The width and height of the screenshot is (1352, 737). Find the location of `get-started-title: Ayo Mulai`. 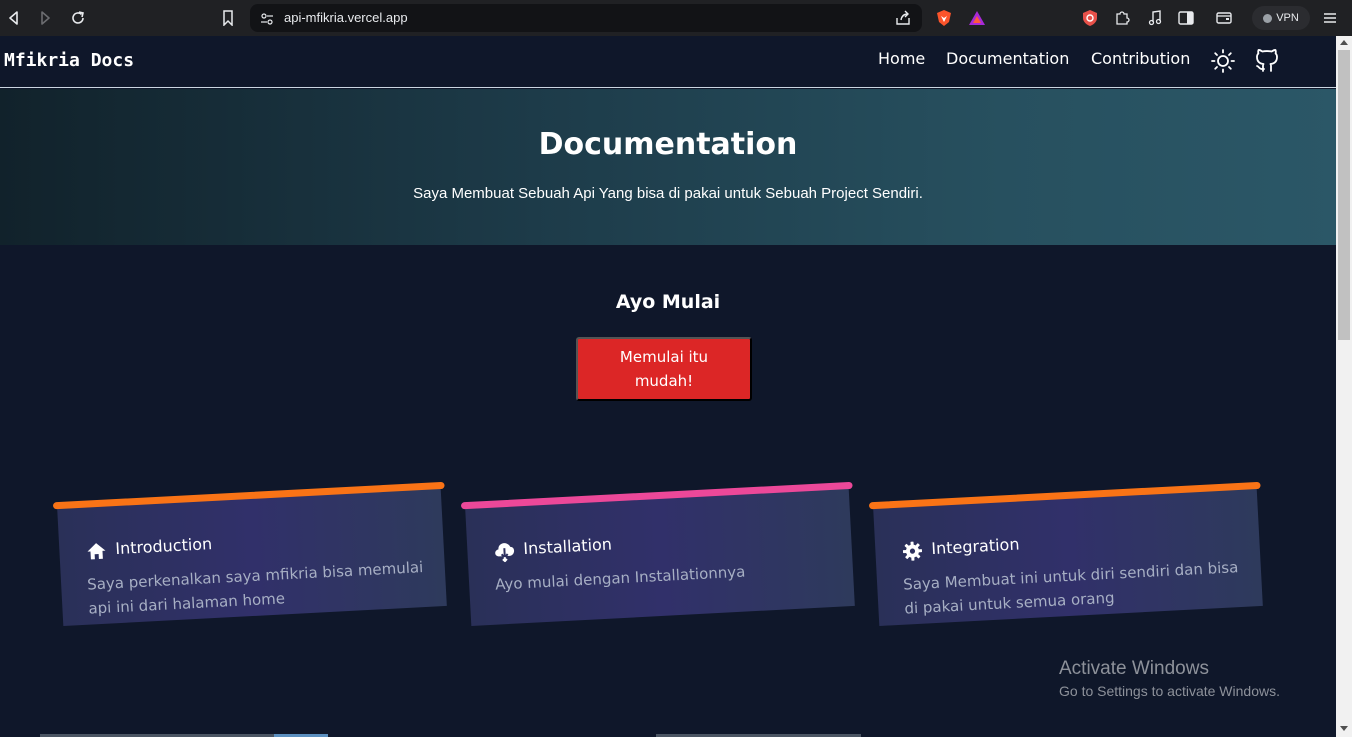

get-started-title: Ayo Mulai is located at coordinates (668, 302).